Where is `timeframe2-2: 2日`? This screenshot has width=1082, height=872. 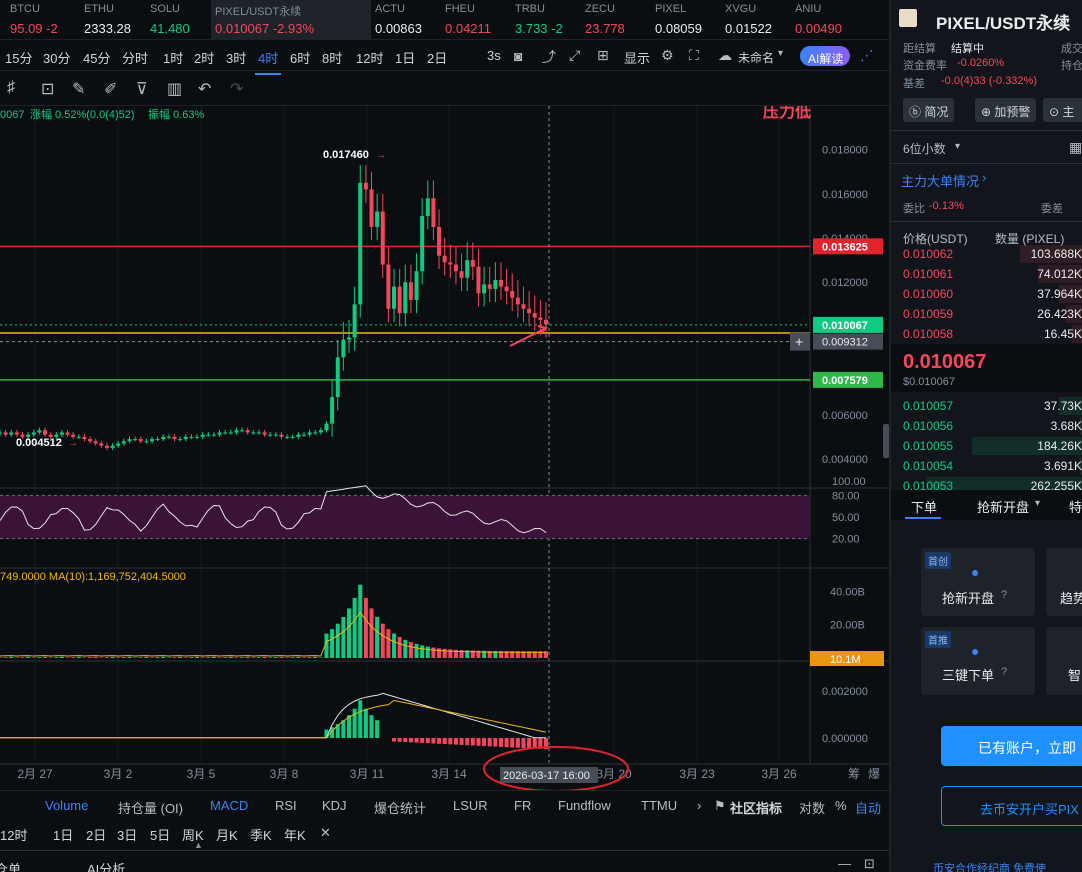
timeframe2-2: 2日 is located at coordinates (96, 834).